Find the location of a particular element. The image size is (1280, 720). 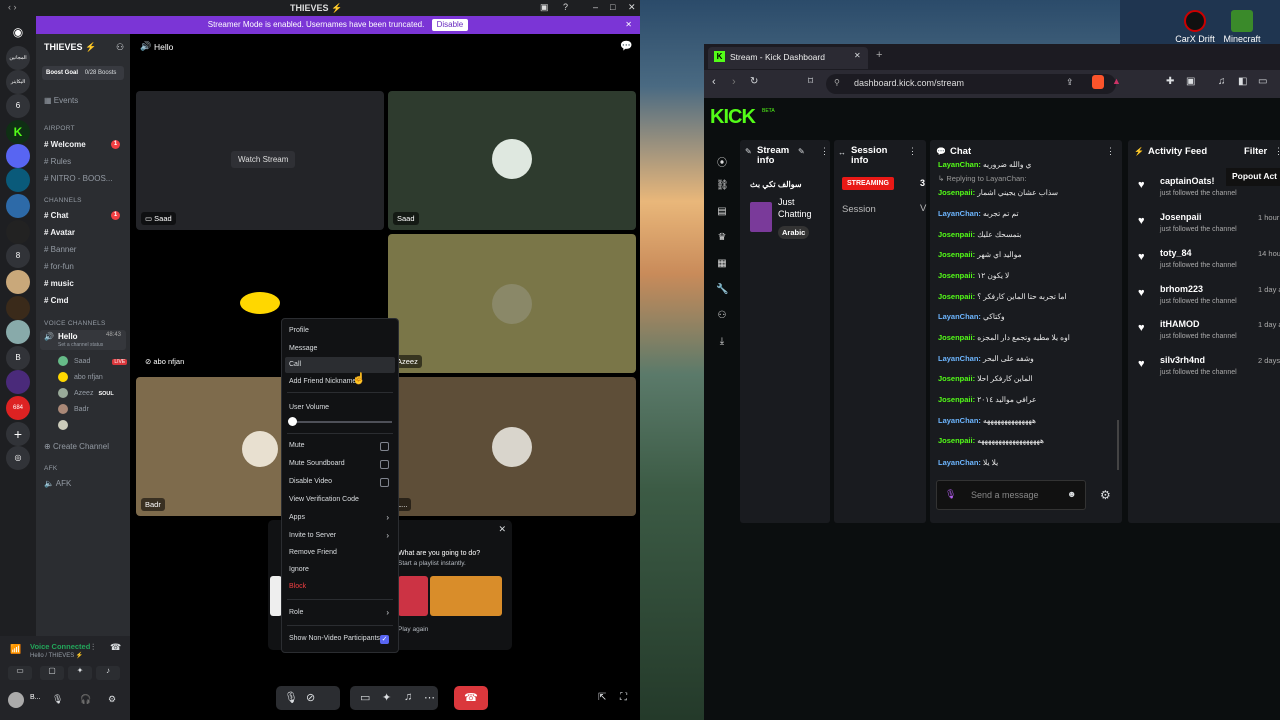

kick-logo: KICK is located at coordinates (733, 117).